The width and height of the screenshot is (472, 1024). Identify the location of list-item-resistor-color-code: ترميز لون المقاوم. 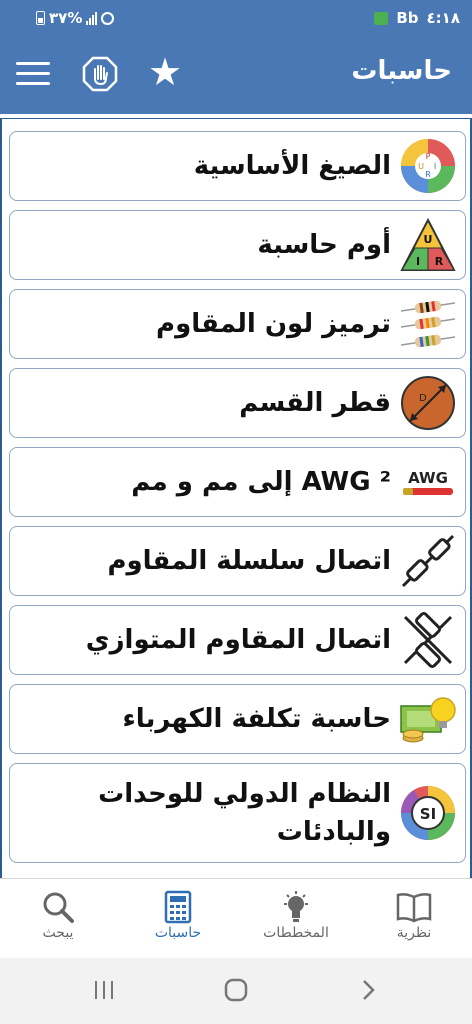
(237, 324).